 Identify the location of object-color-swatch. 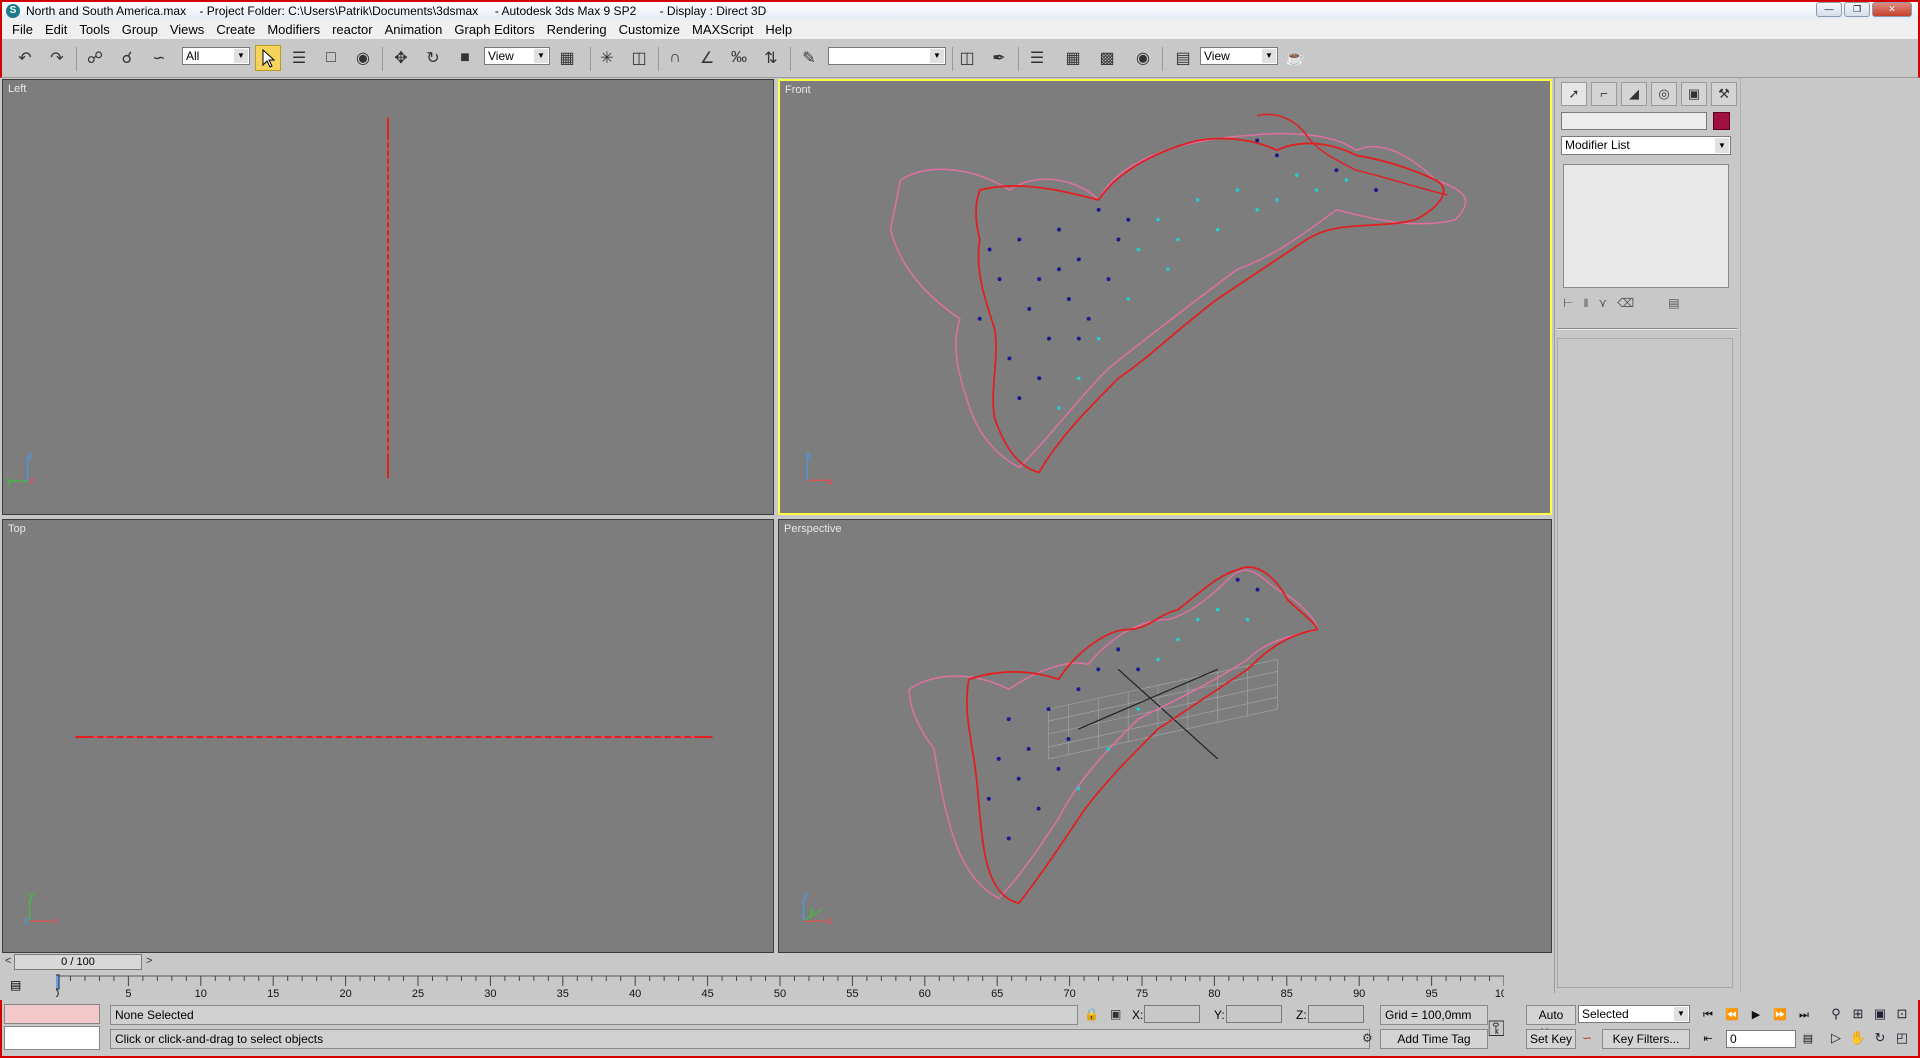
(1721, 121).